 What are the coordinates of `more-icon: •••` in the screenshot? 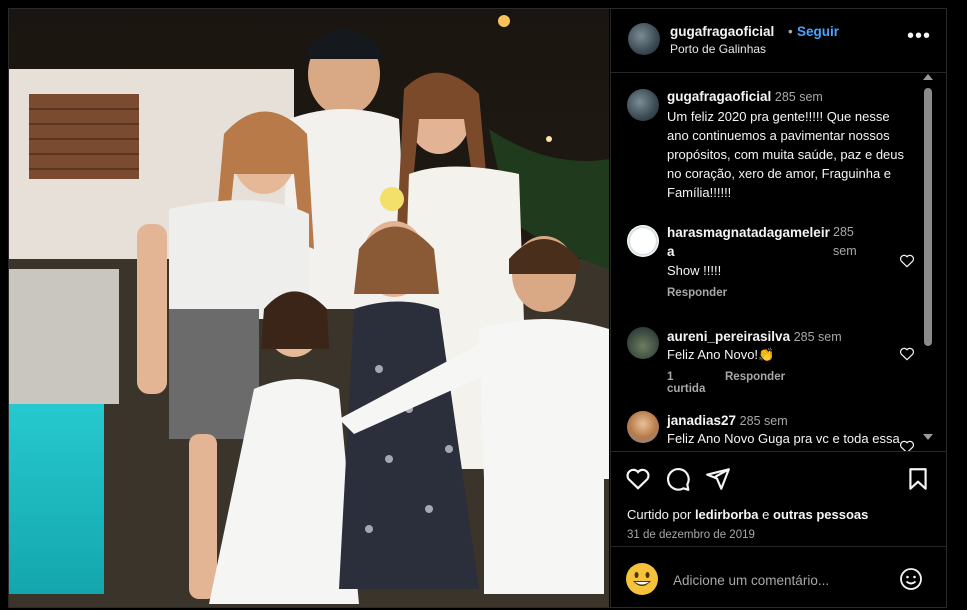 It's located at (919, 38).